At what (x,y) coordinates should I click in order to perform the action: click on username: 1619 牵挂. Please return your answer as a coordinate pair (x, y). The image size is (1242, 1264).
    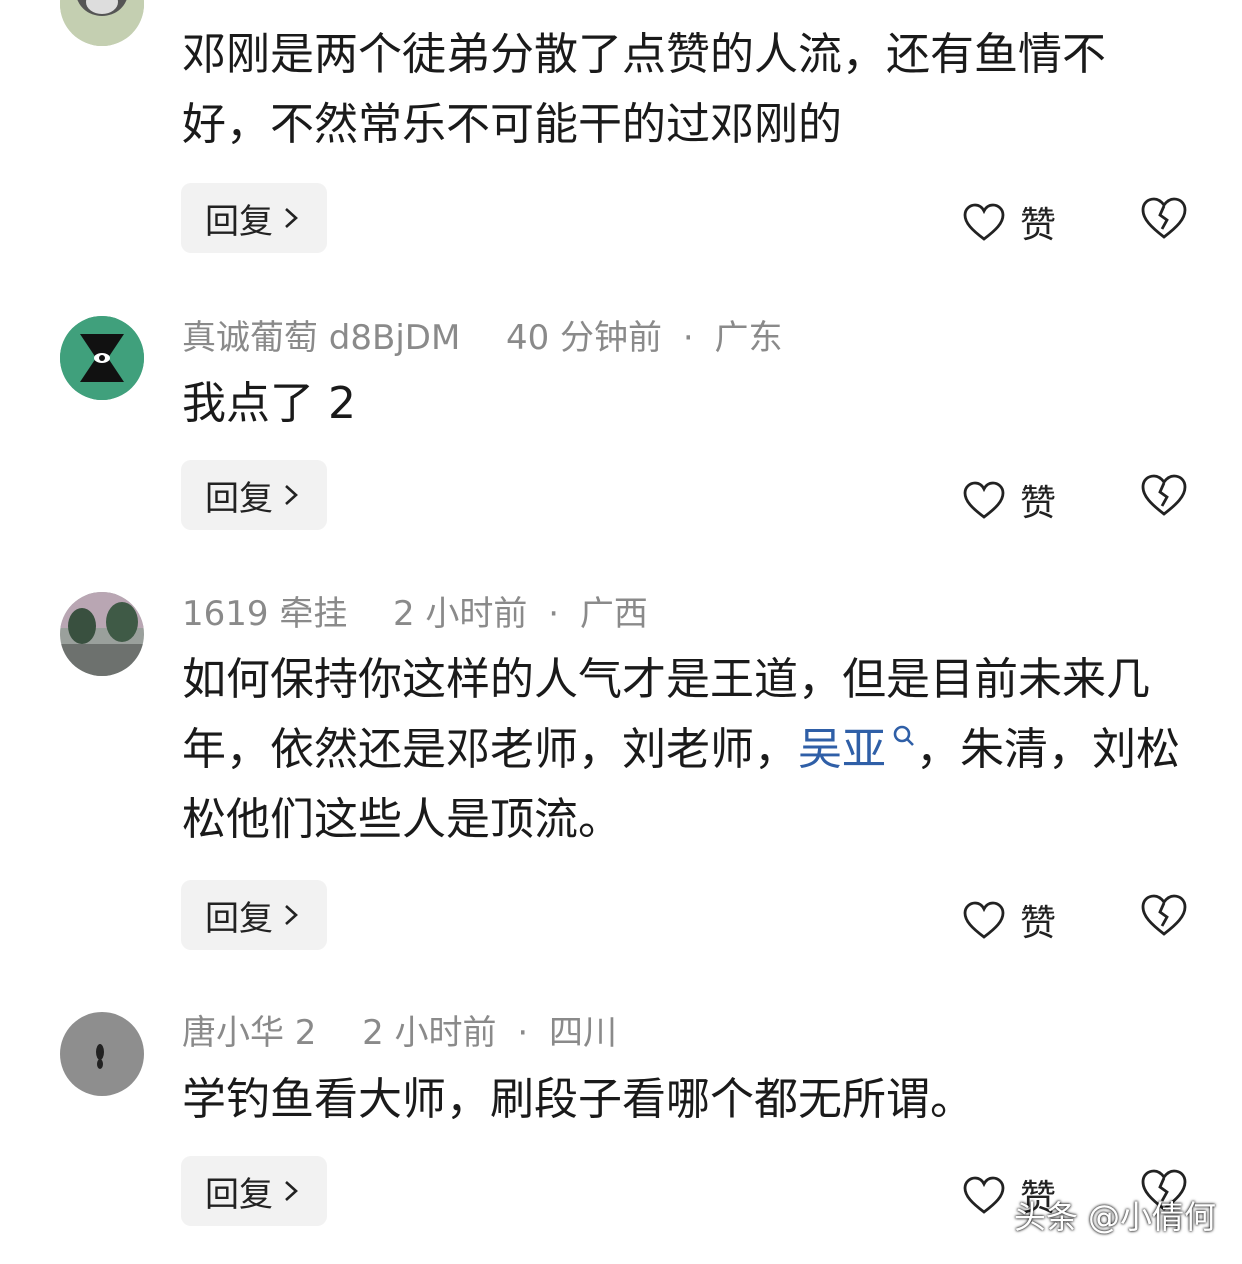
    Looking at the image, I should click on (264, 614).